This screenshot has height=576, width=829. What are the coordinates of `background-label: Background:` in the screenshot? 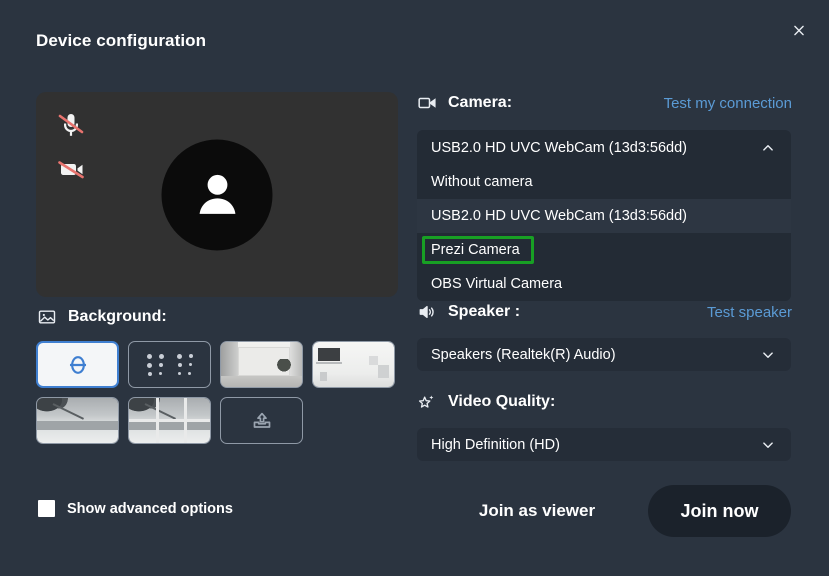 It's located at (117, 316).